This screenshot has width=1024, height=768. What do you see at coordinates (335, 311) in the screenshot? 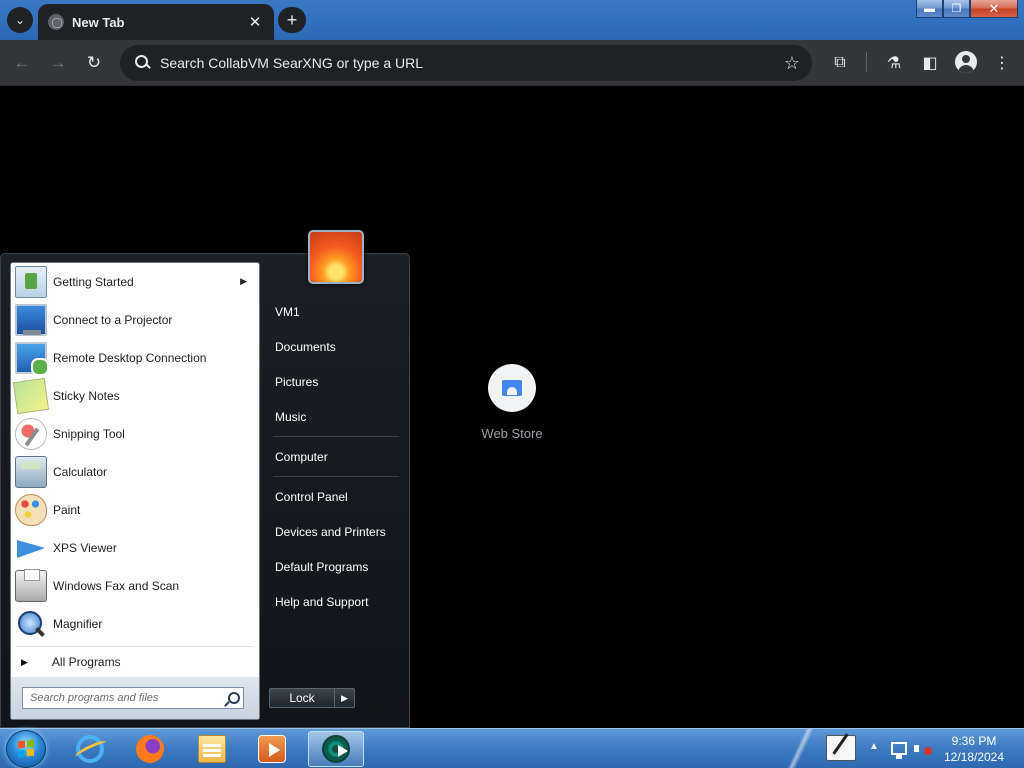
I see `right-item-vm1: VM1` at bounding box center [335, 311].